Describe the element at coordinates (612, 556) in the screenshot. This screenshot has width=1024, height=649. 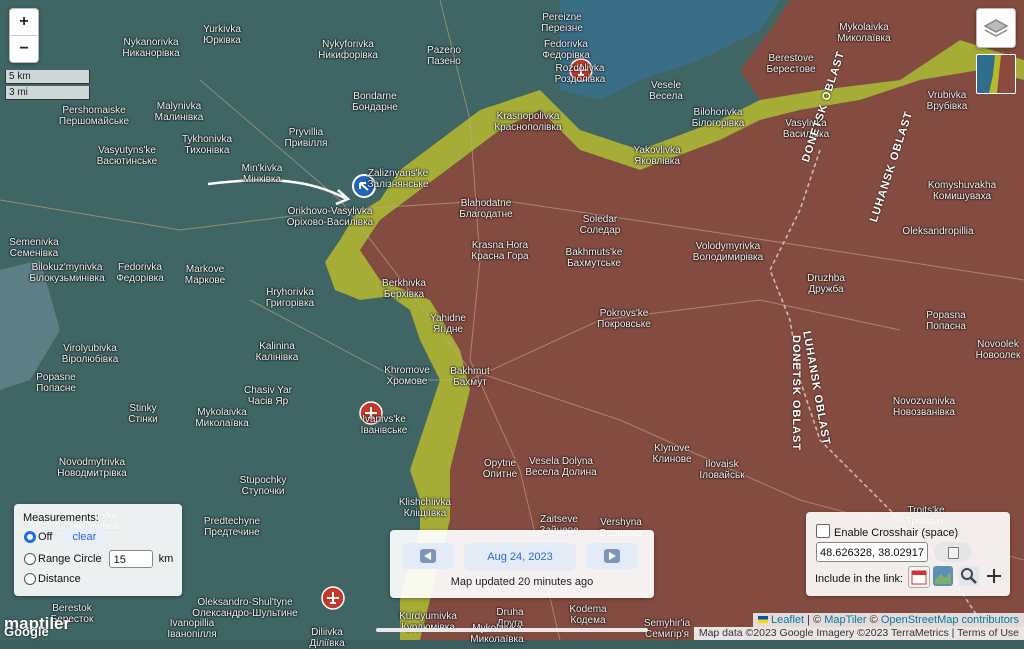
I see `next-date-button` at that location.